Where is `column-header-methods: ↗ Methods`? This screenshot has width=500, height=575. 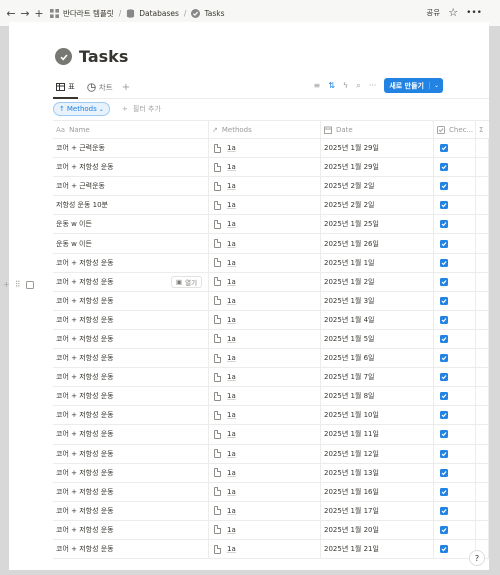 column-header-methods: ↗ Methods is located at coordinates (265, 129).